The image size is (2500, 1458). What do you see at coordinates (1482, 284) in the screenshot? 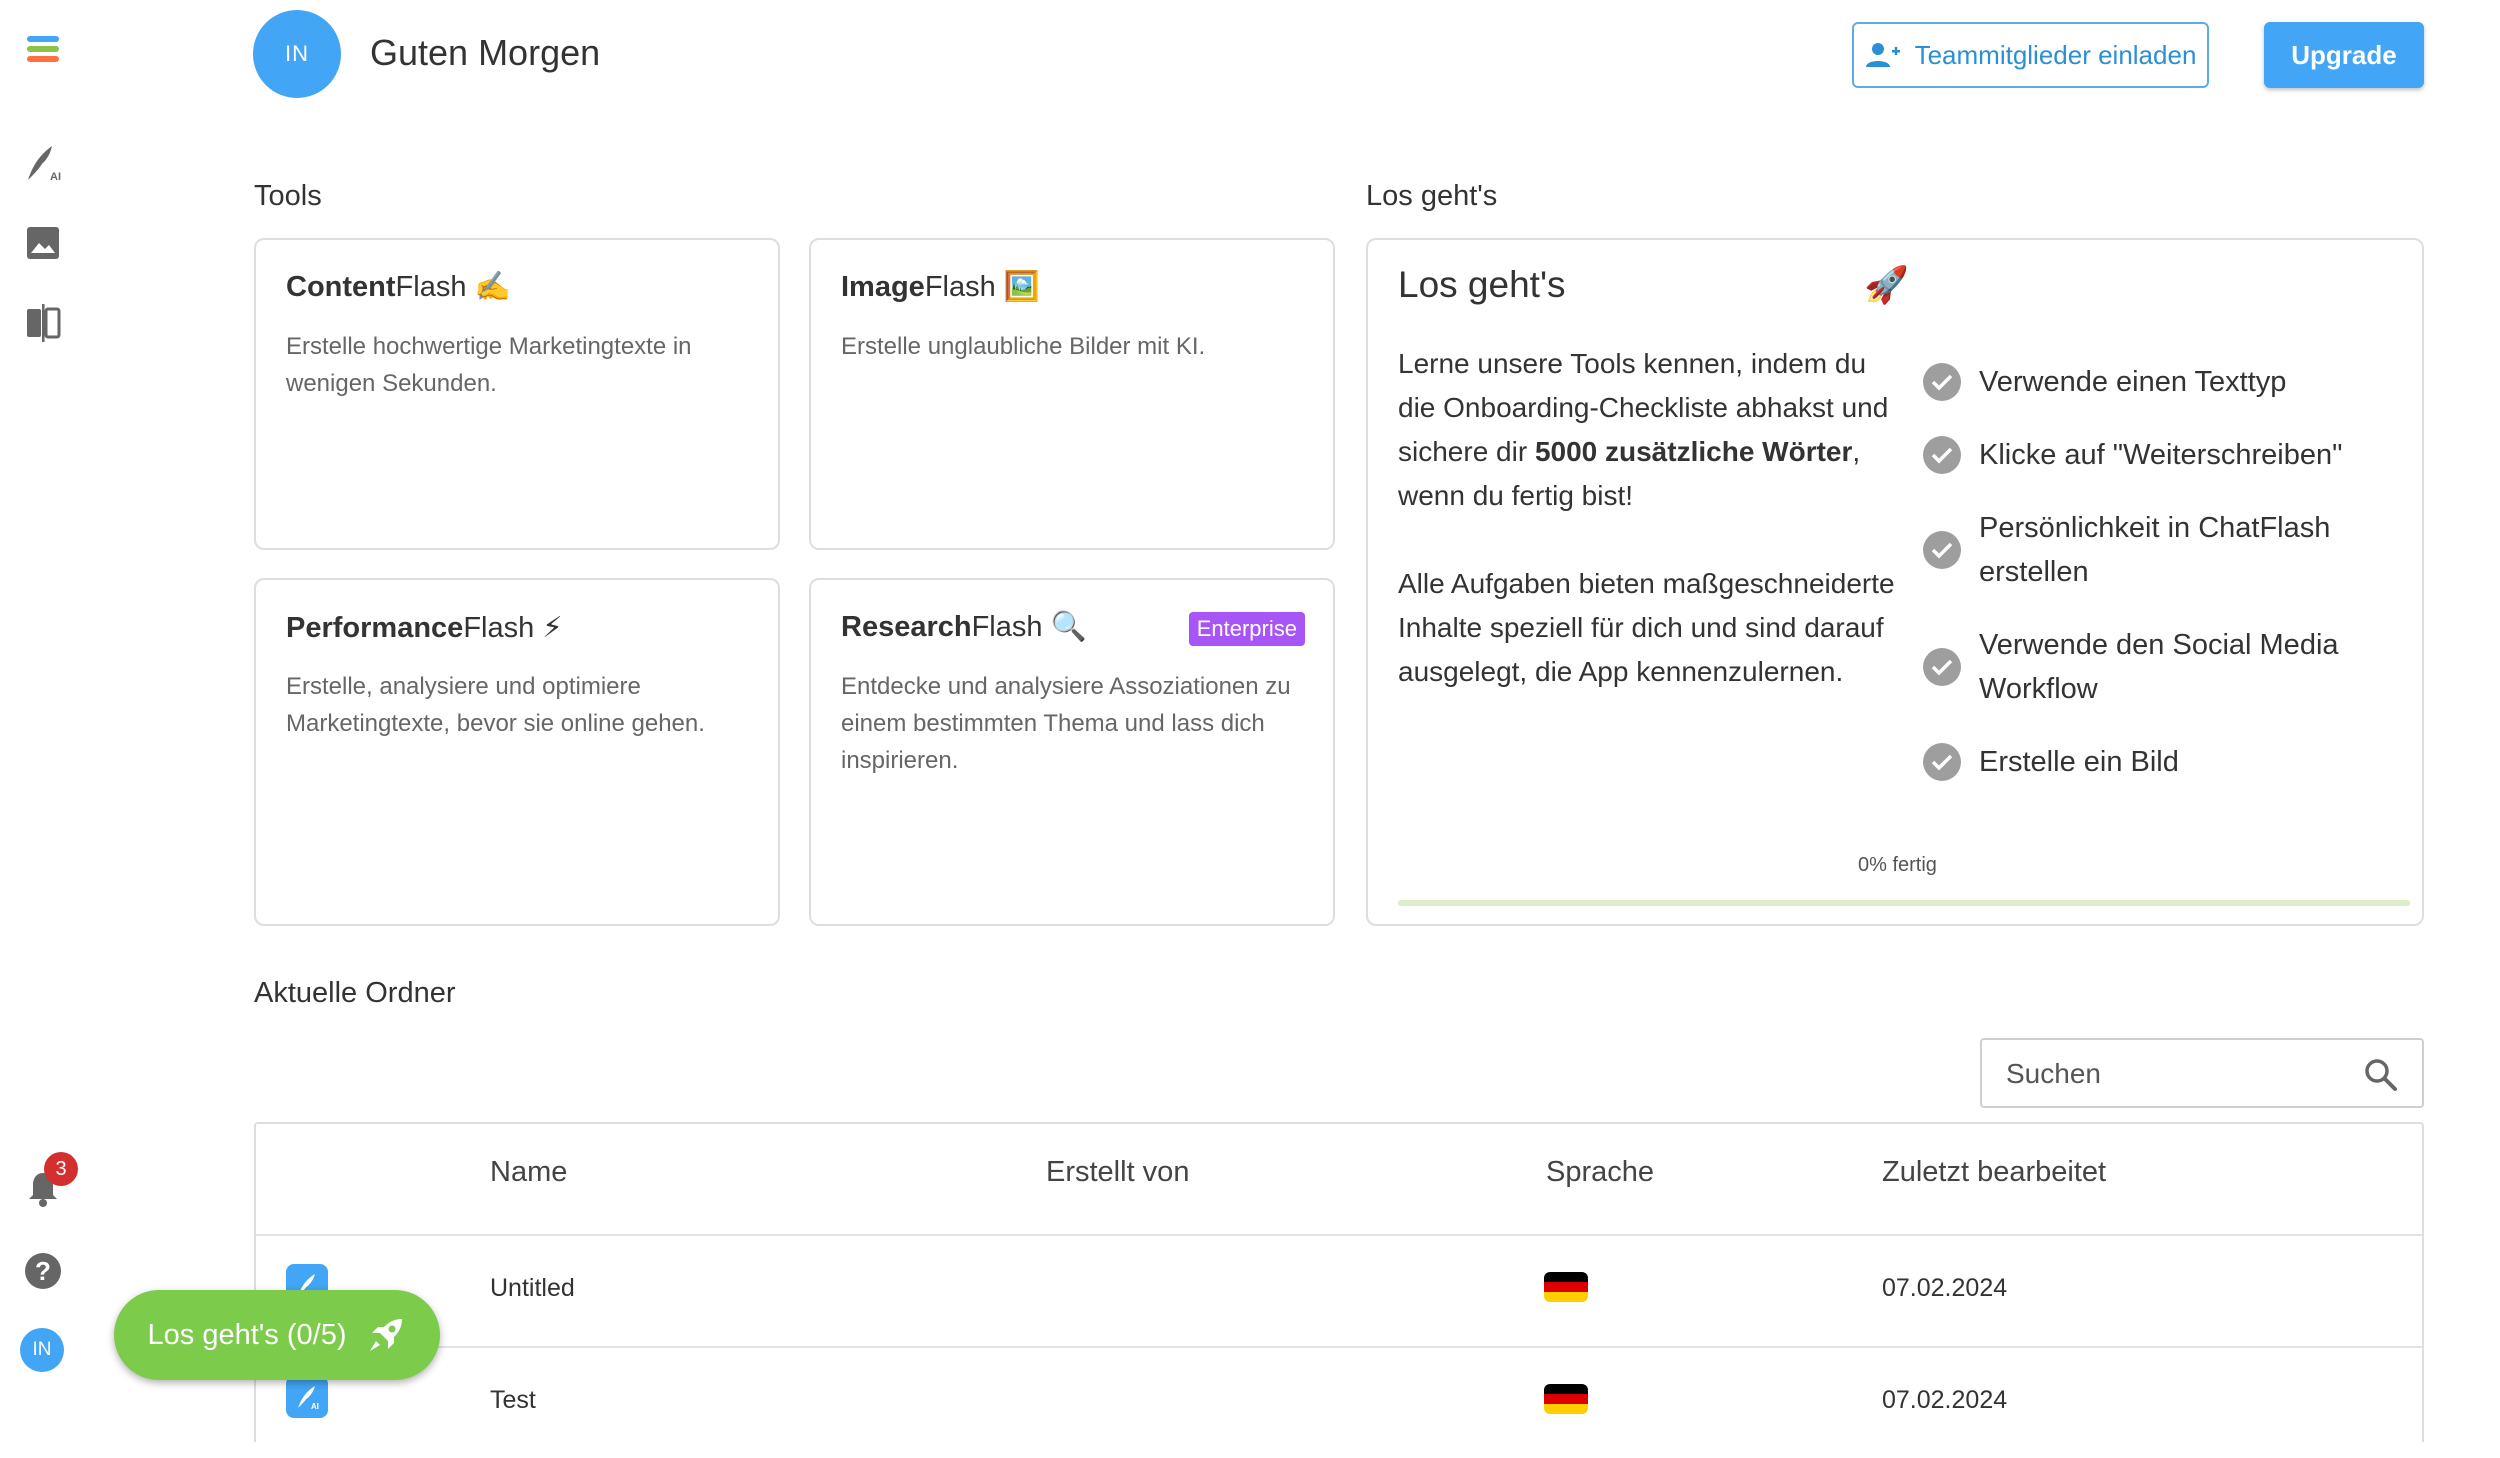
I see `onboarding-title: Los geht's` at bounding box center [1482, 284].